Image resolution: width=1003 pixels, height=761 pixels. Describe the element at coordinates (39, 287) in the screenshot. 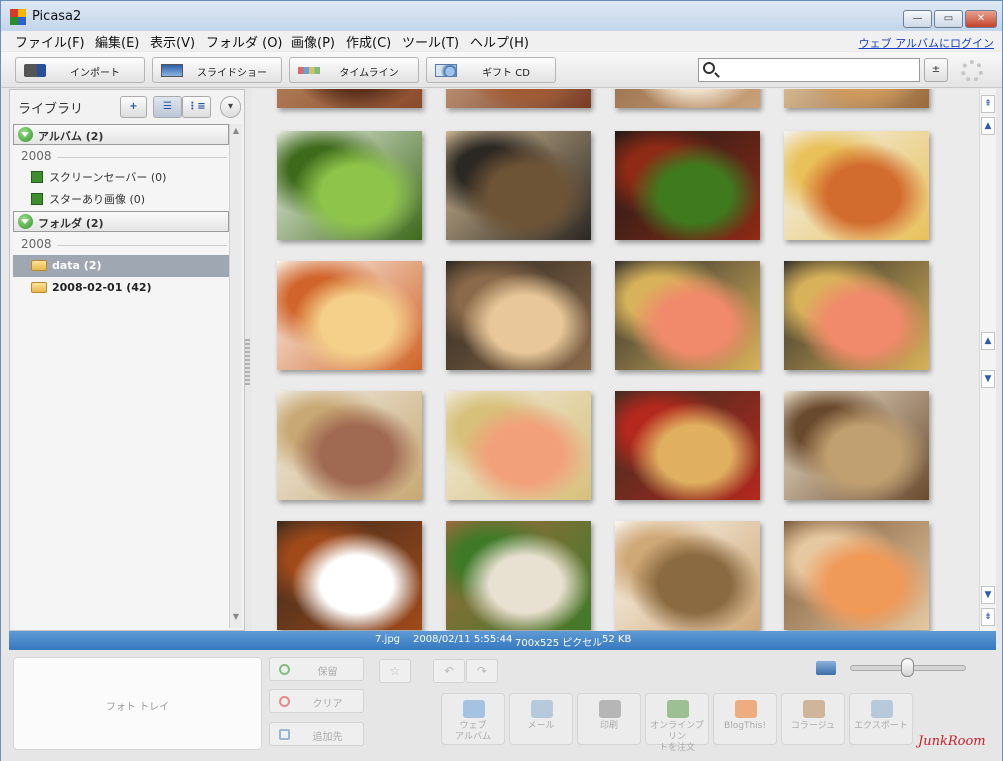

I see `folder-icon` at that location.